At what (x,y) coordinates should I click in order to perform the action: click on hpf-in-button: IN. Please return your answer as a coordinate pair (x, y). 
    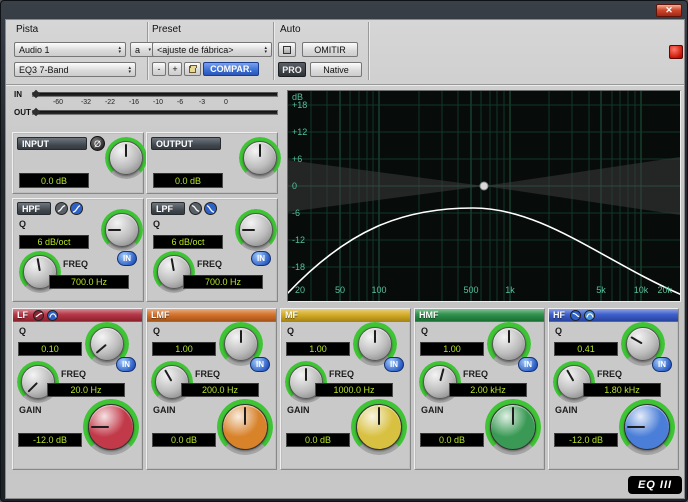
    Looking at the image, I should click on (127, 258).